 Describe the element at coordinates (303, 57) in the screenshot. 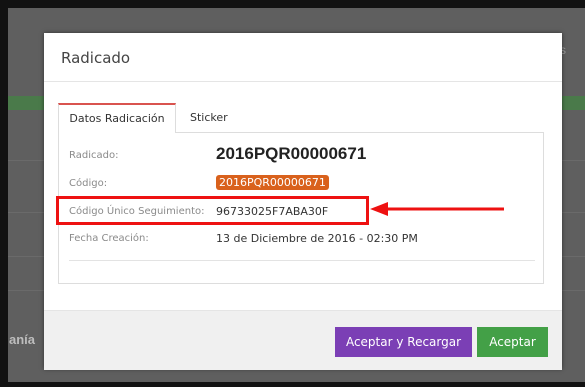

I see `modal-header: Radicado` at that location.